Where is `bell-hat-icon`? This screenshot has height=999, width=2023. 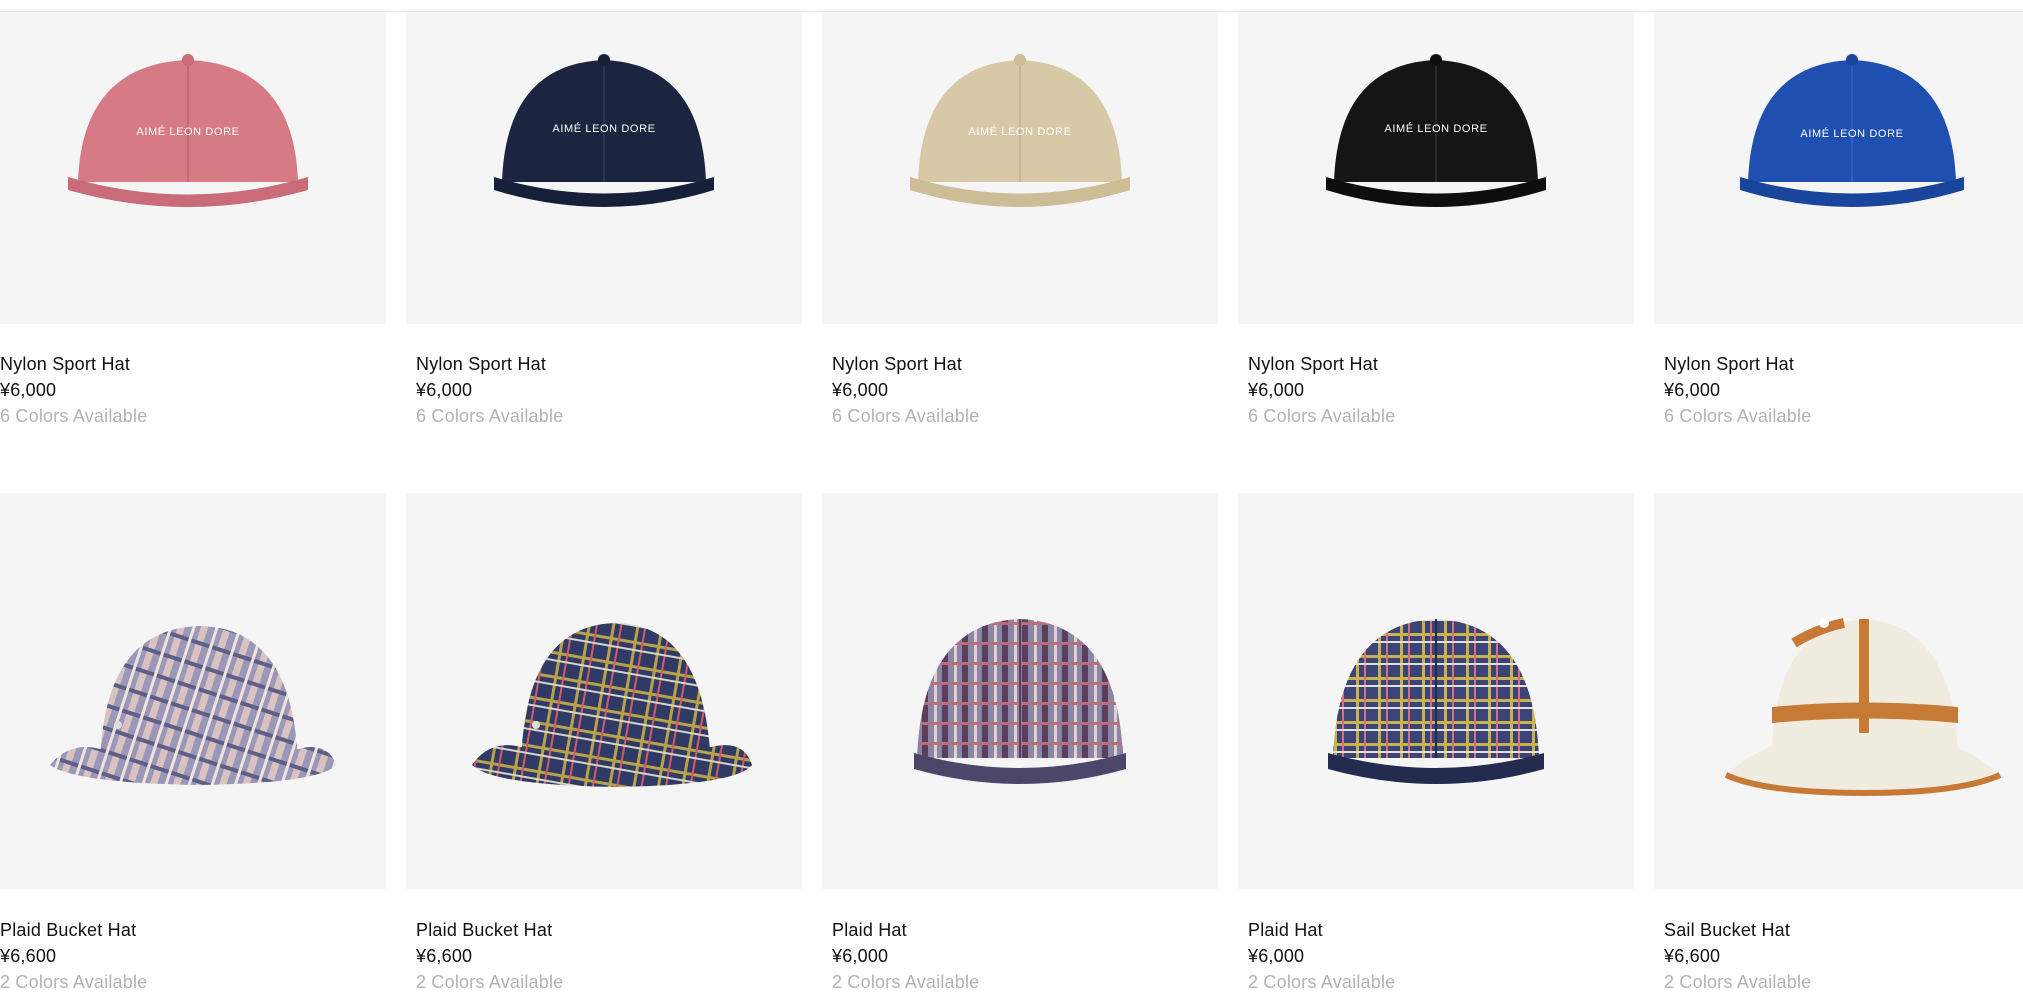 bell-hat-icon is located at coordinates (1863, 707).